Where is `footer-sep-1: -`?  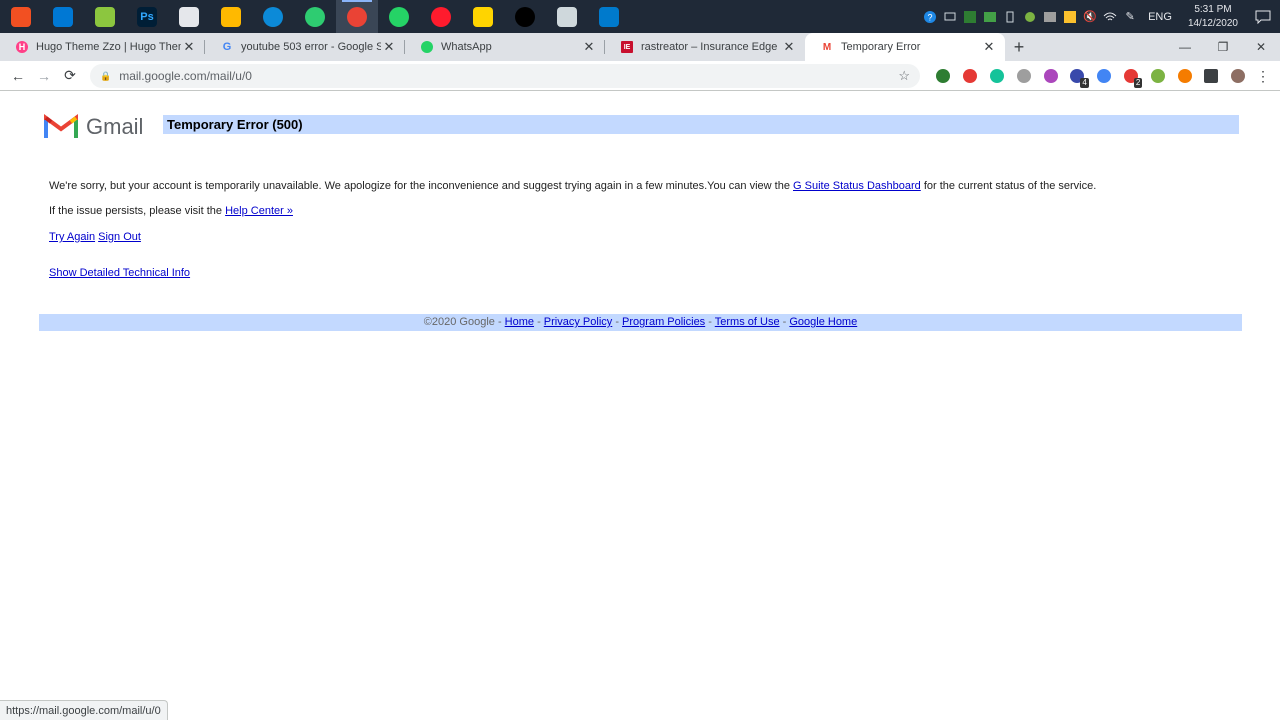
footer-sep-1: - is located at coordinates (539, 322).